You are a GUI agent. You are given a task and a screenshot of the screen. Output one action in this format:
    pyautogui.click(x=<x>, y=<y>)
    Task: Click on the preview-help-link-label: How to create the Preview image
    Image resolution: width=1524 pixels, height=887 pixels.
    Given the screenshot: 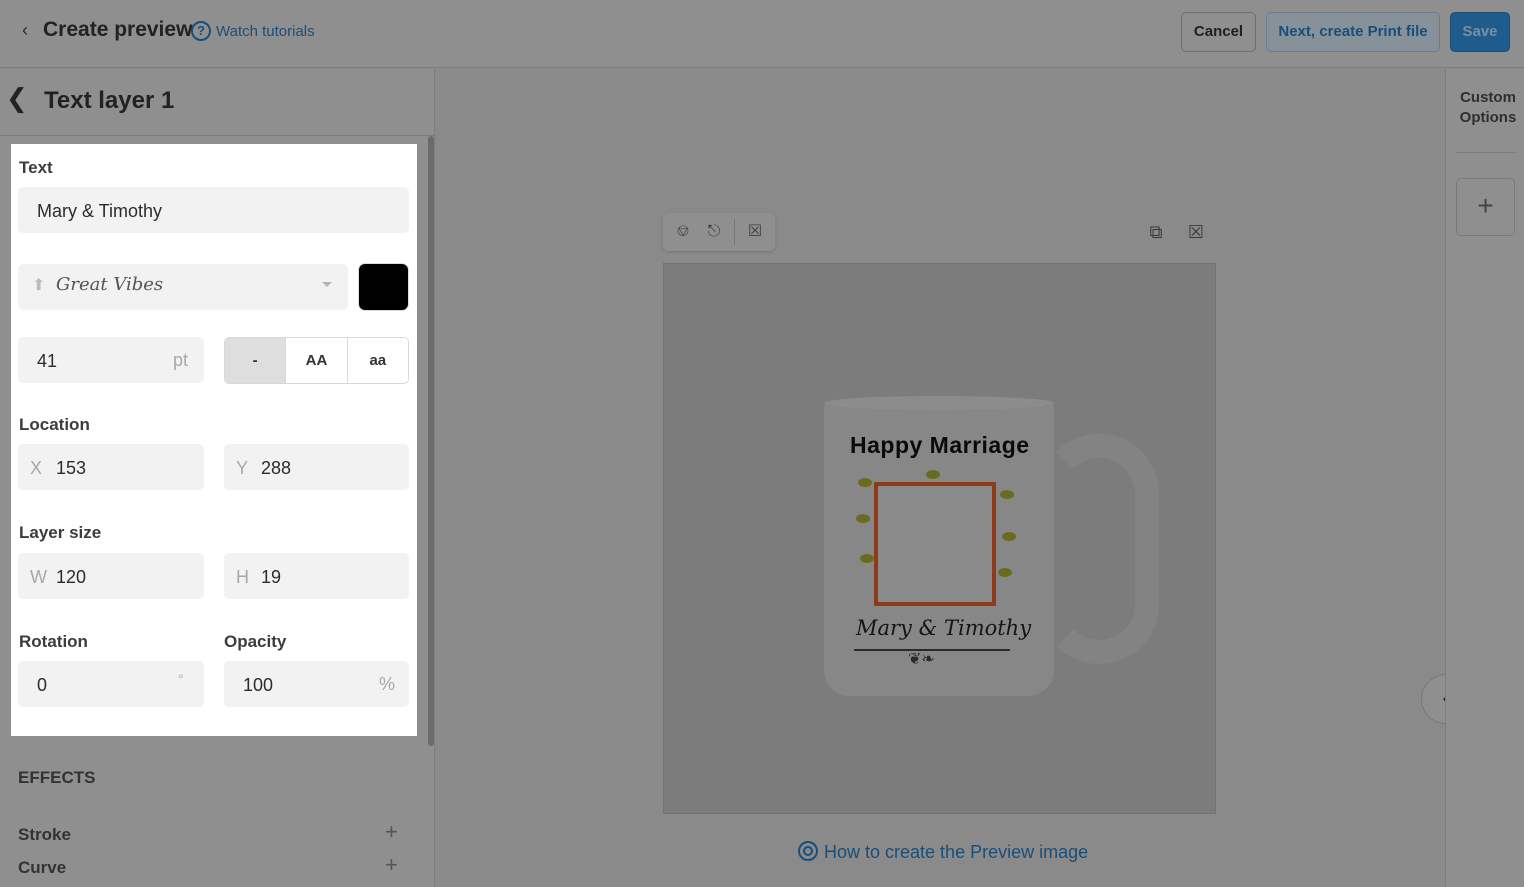 What is the action you would take?
    pyautogui.click(x=956, y=852)
    